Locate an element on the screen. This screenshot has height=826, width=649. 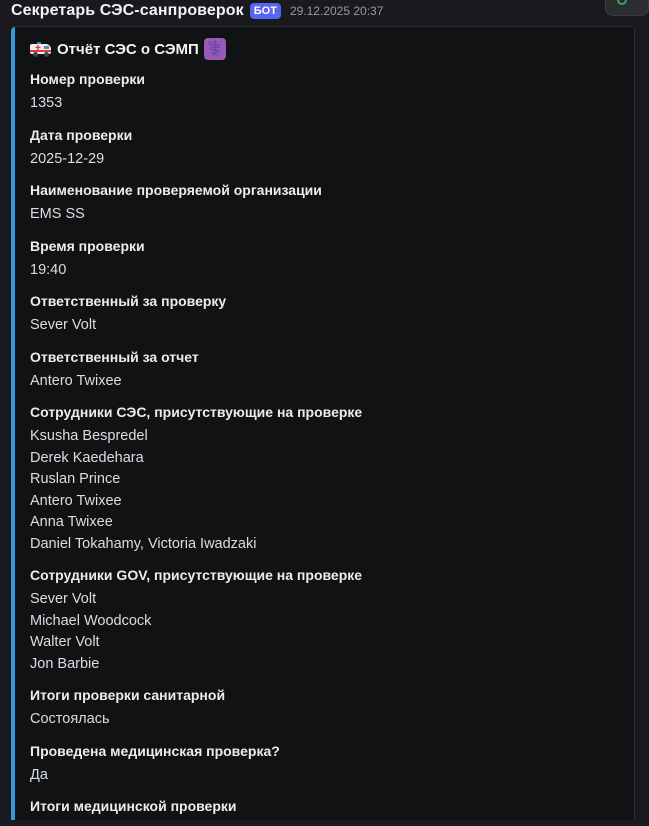
field-value: 19:40 is located at coordinates (325, 271).